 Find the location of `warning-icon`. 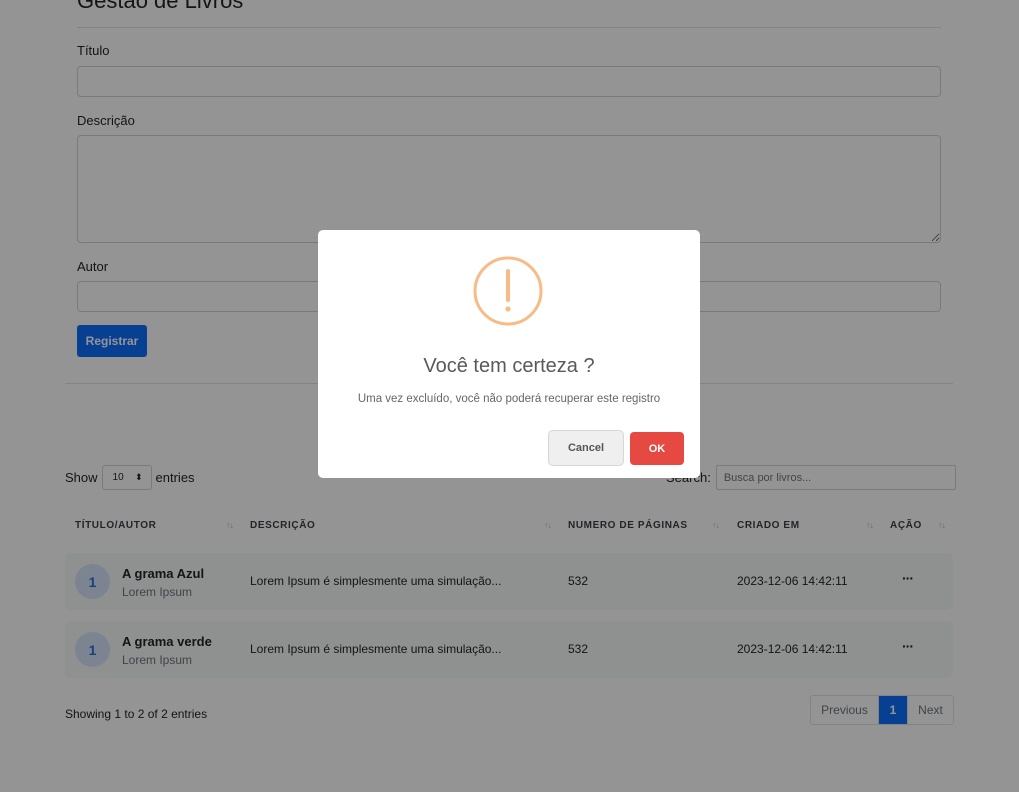

warning-icon is located at coordinates (508, 291).